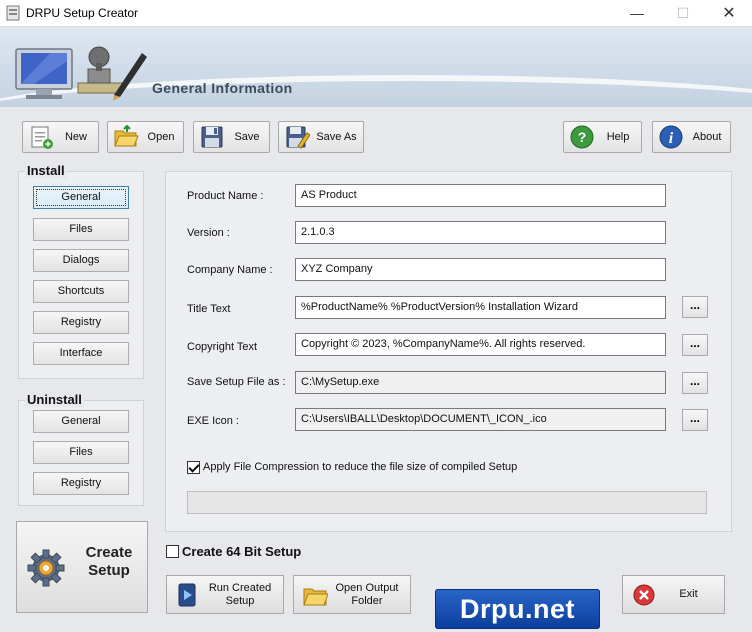 This screenshot has height=632, width=752. I want to click on version-label: Version :, so click(208, 233).